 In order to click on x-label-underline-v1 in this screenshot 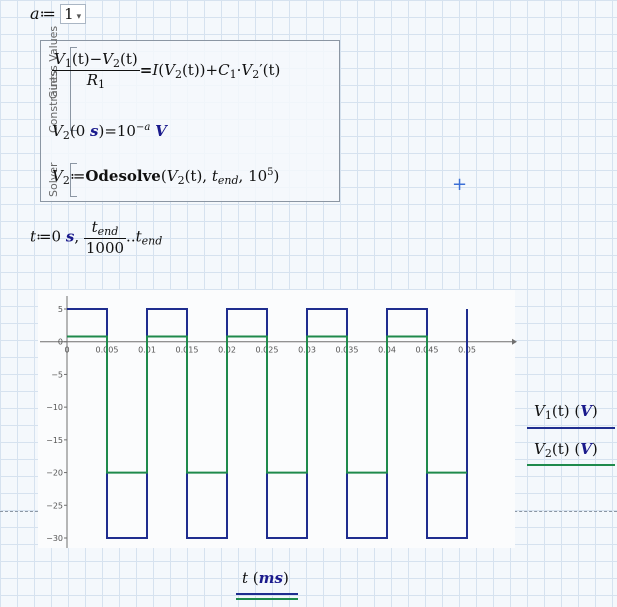, I will do `click(267, 594)`.